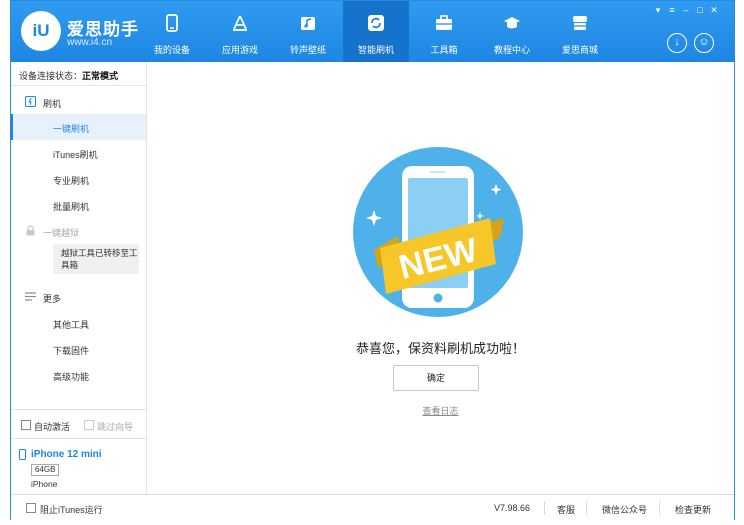 The image size is (744, 525). What do you see at coordinates (440, 410) in the screenshot?
I see `view-log-link: 查看日志` at bounding box center [440, 410].